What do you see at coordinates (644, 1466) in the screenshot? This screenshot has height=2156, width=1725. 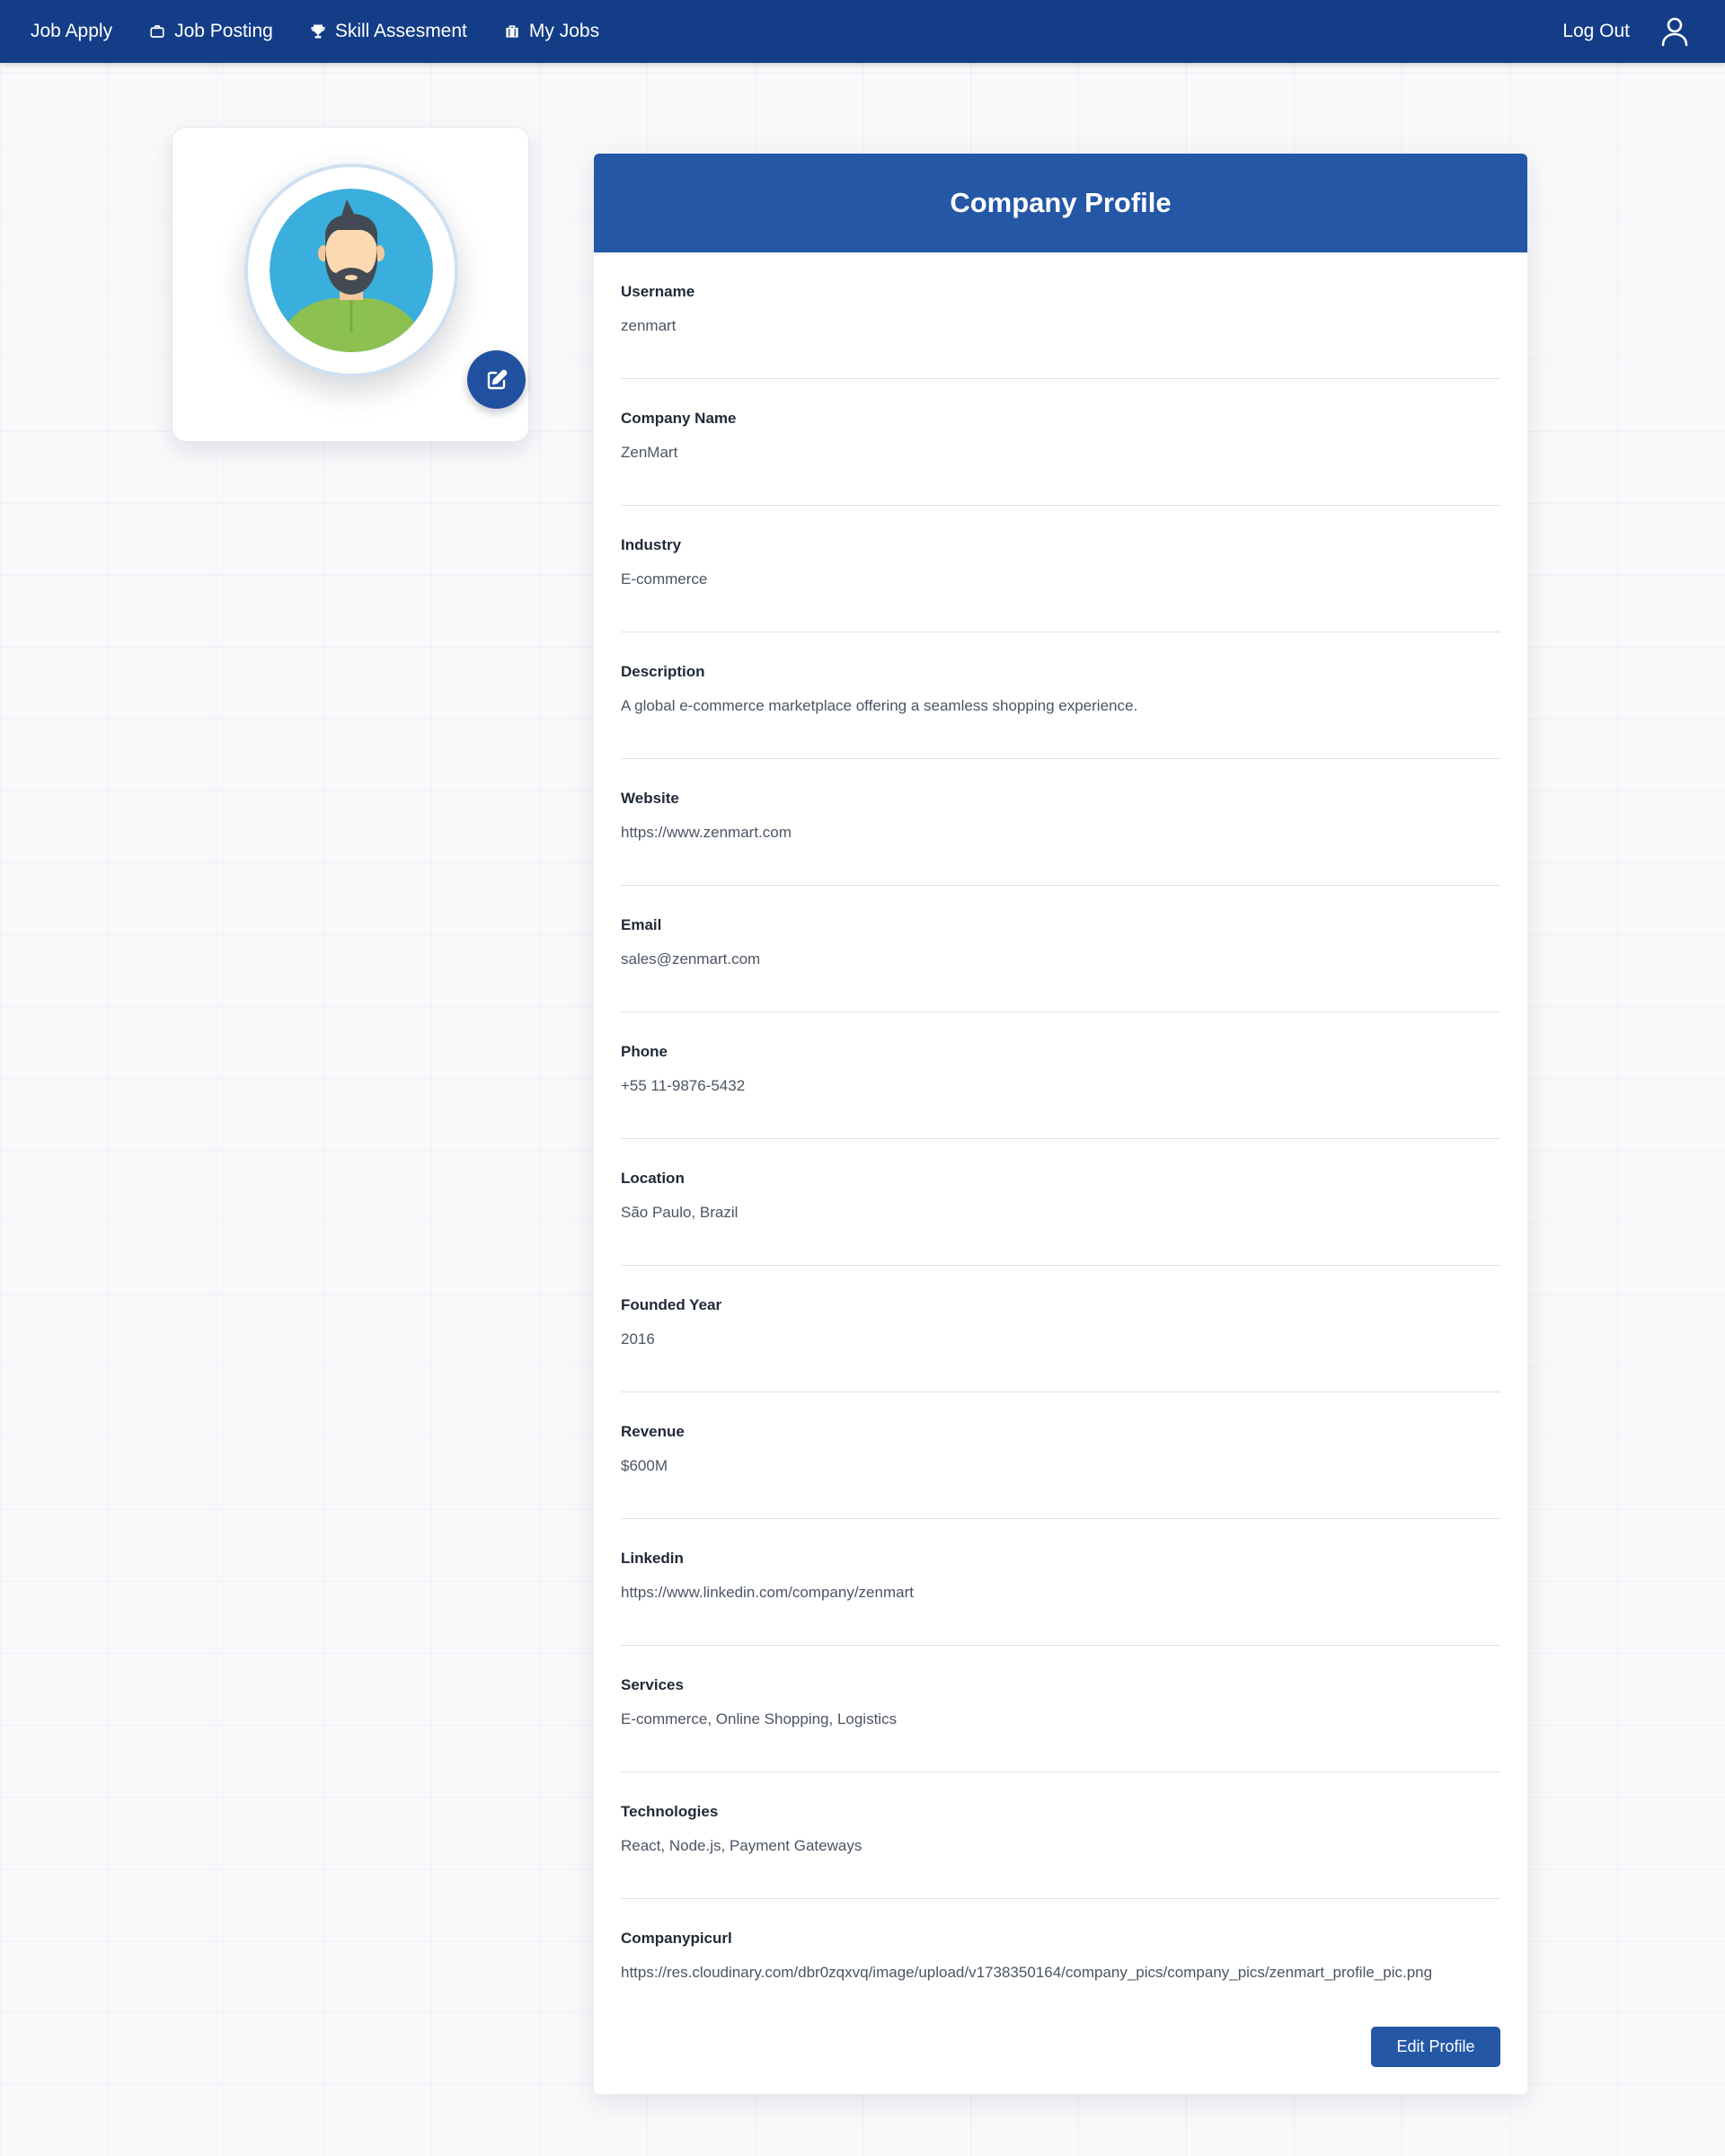 I see `field-value: $600M` at bounding box center [644, 1466].